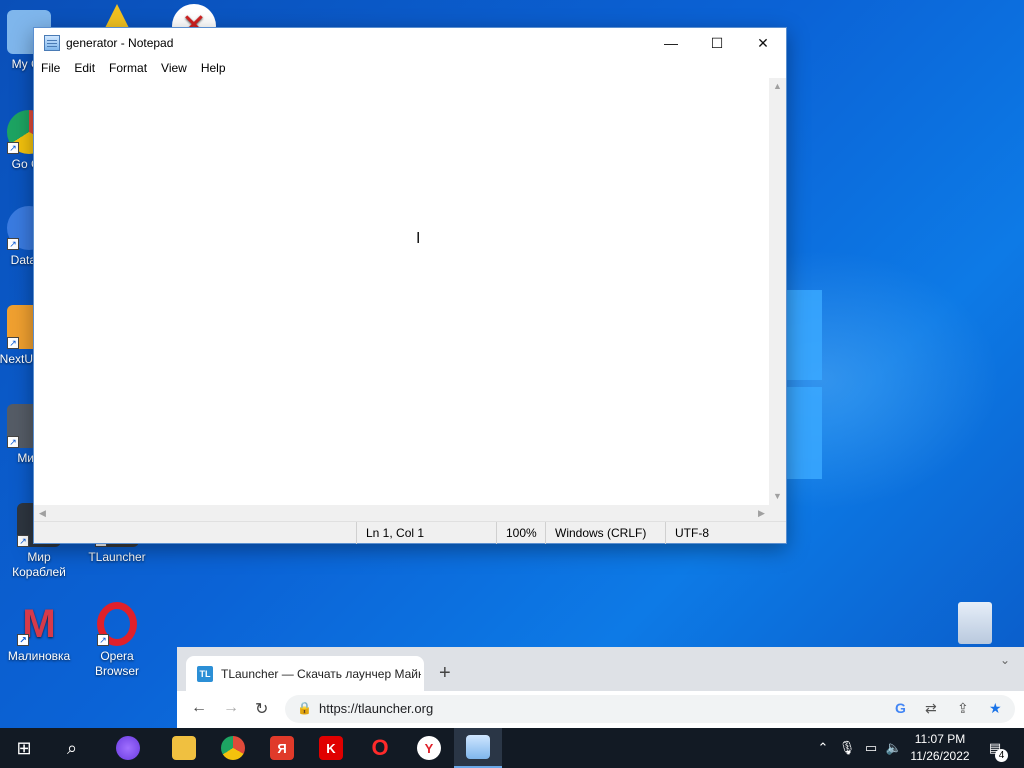 Image resolution: width=1024 pixels, height=768 pixels. What do you see at coordinates (445, 673) in the screenshot?
I see `new-tab-button: +` at bounding box center [445, 673].